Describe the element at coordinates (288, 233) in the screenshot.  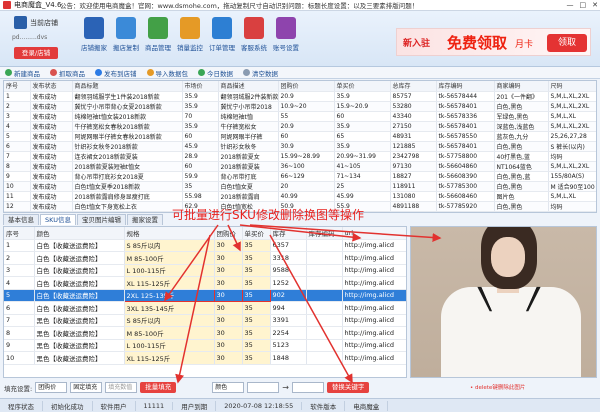
I see `sku-column-header: 库存` at that location.